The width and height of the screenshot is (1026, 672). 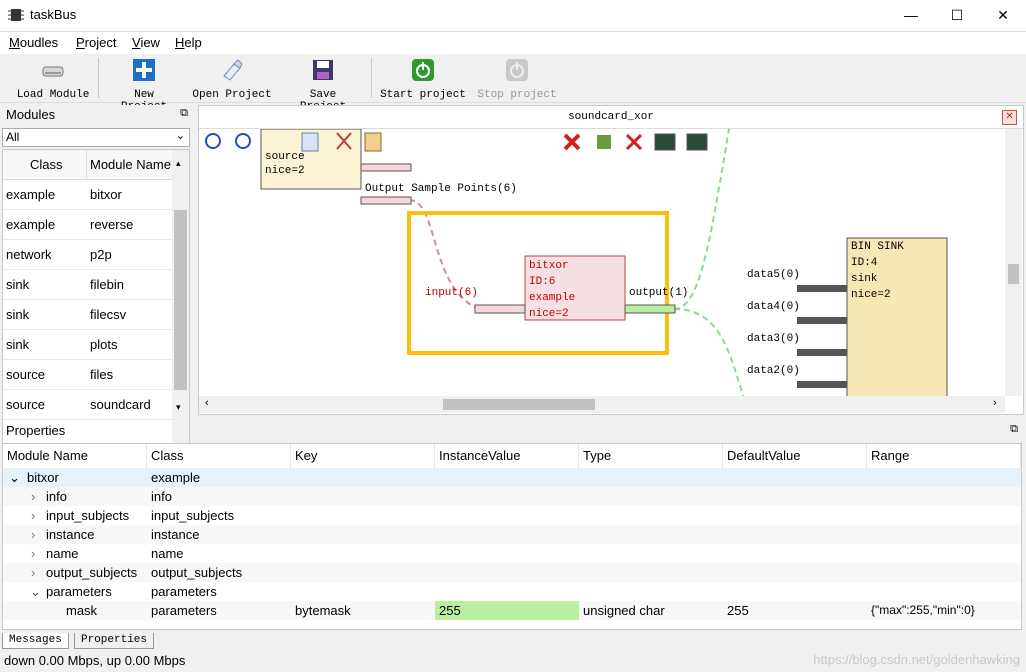 I want to click on save-project-button: Save Project, so click(x=323, y=85).